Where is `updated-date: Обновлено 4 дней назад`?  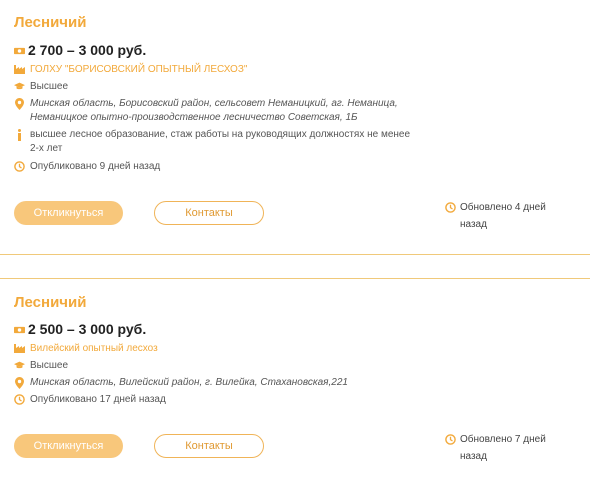
updated-date: Обновлено 4 дней назад is located at coordinates (503, 216).